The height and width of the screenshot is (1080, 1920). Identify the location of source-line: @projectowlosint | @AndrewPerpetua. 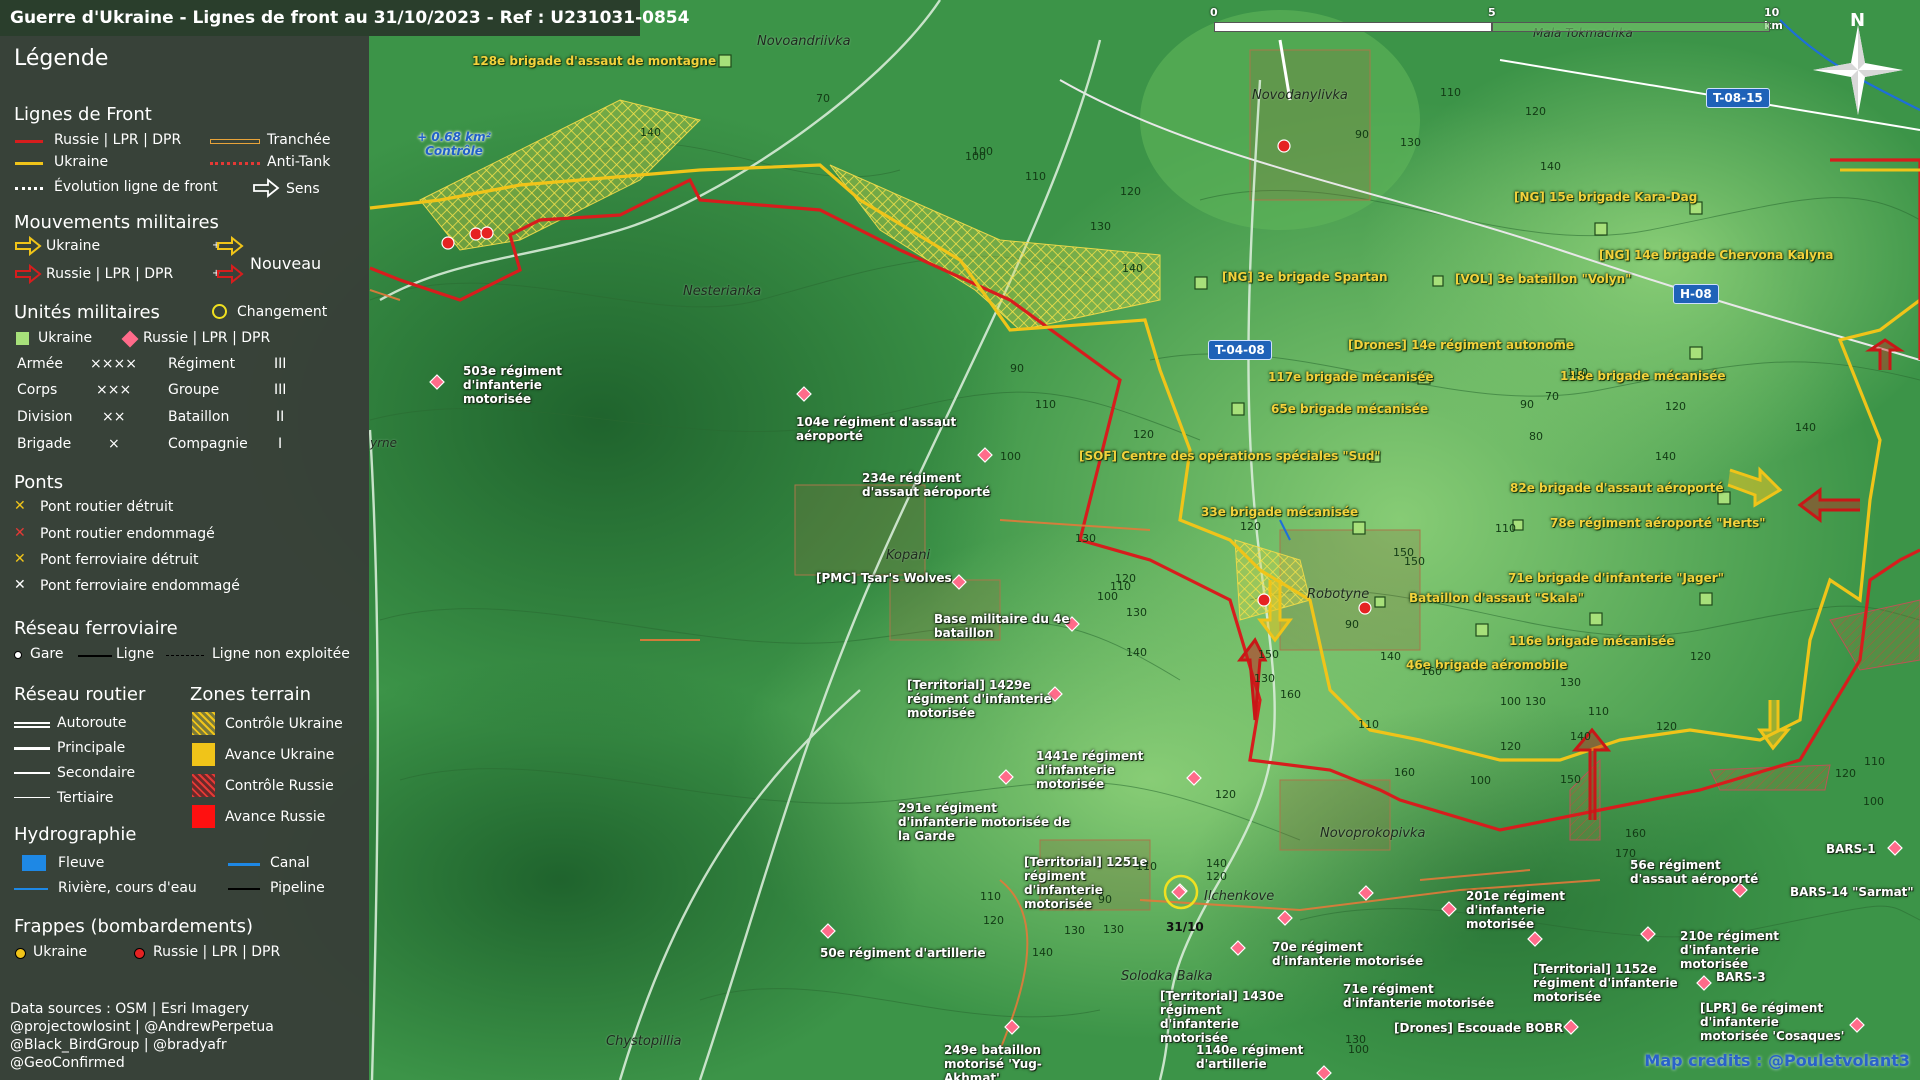
(142, 1027).